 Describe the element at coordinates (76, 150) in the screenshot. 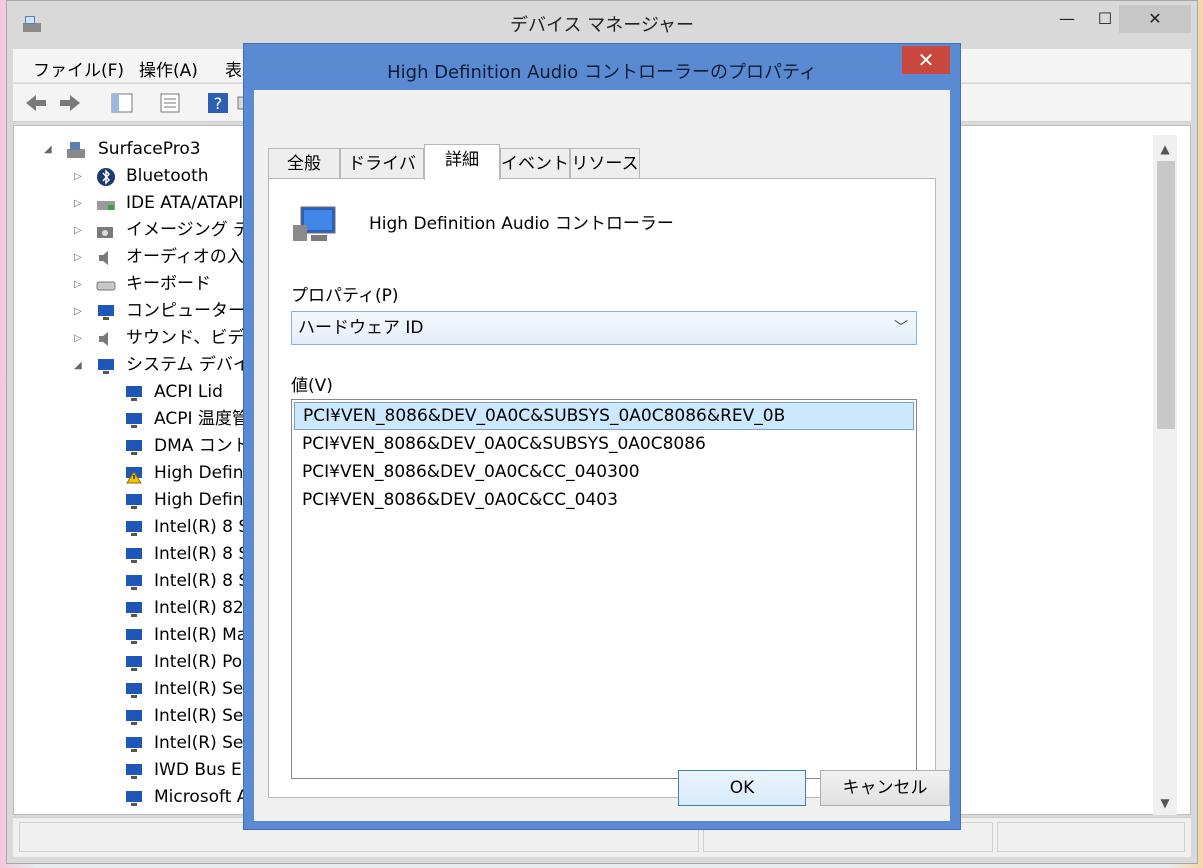

I see `computer-icon` at that location.